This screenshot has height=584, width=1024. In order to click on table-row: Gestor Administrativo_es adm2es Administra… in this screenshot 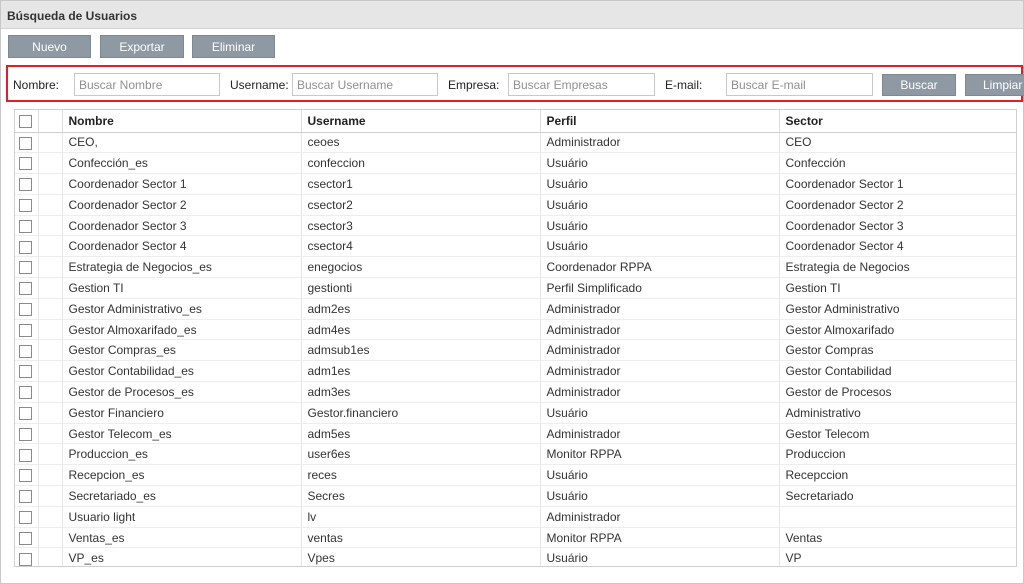, I will do `click(515, 309)`.